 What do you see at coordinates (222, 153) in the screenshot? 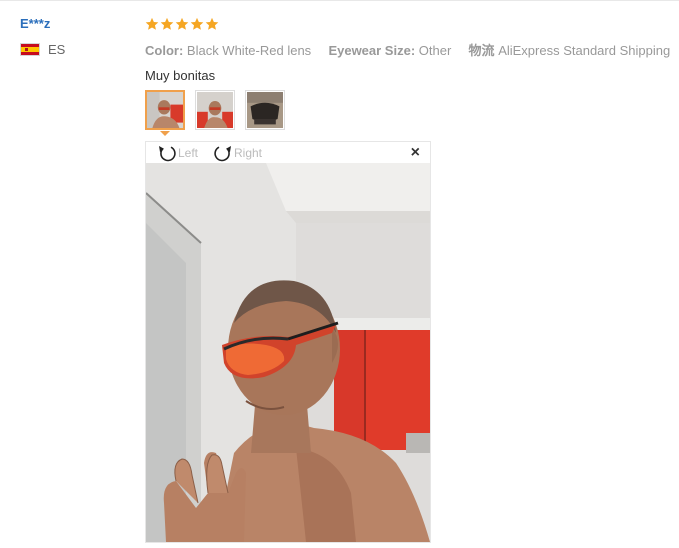
I see `rotate-right-icon` at bounding box center [222, 153].